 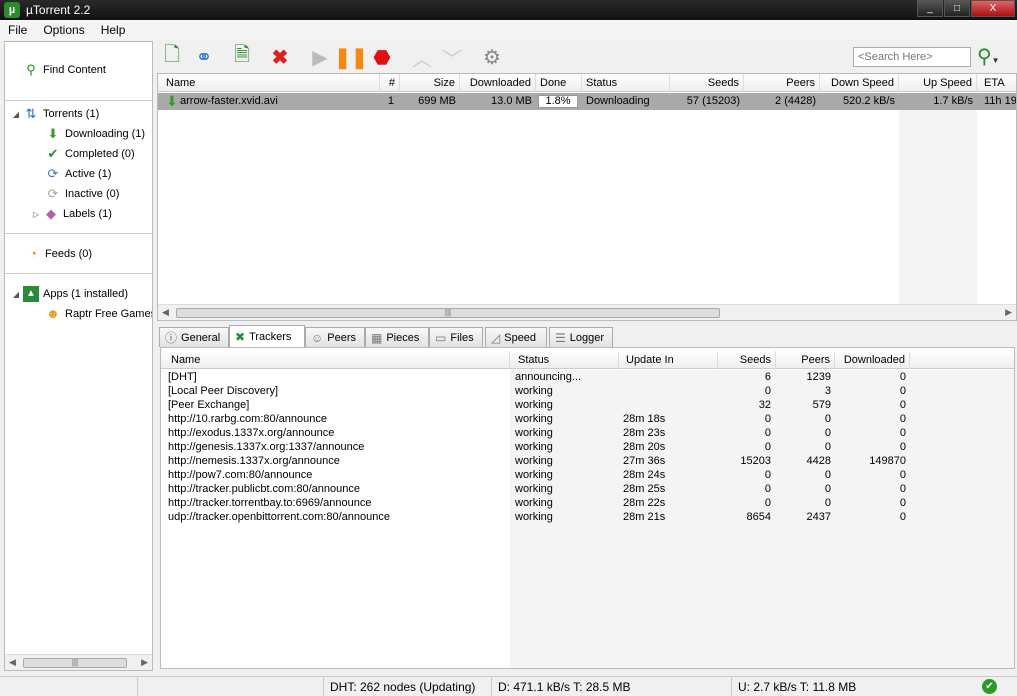 I want to click on sidebar-horizontal-scrollbar: ◀ ||| ▶, so click(x=78, y=662).